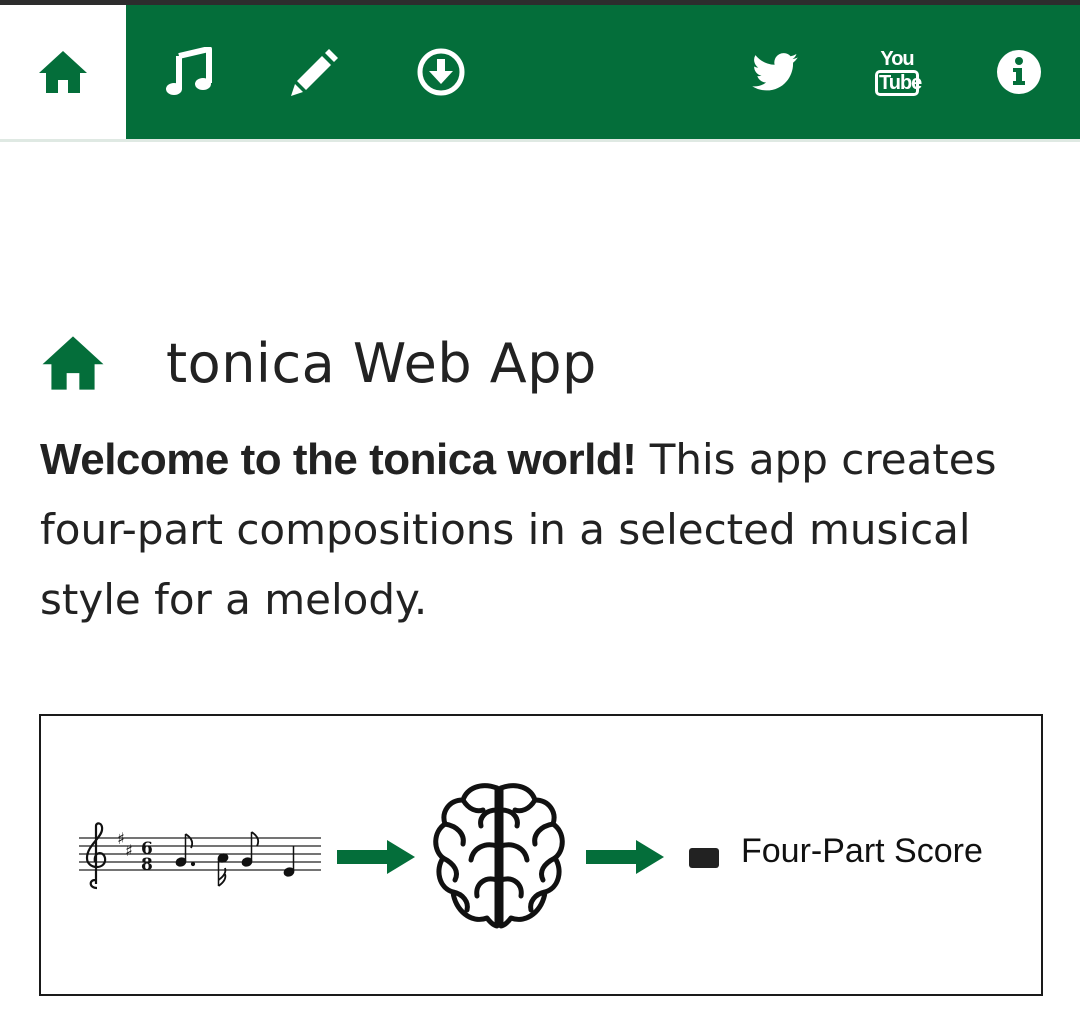 The height and width of the screenshot is (1016, 1080). Describe the element at coordinates (499, 856) in the screenshot. I see `brain-icon` at that location.